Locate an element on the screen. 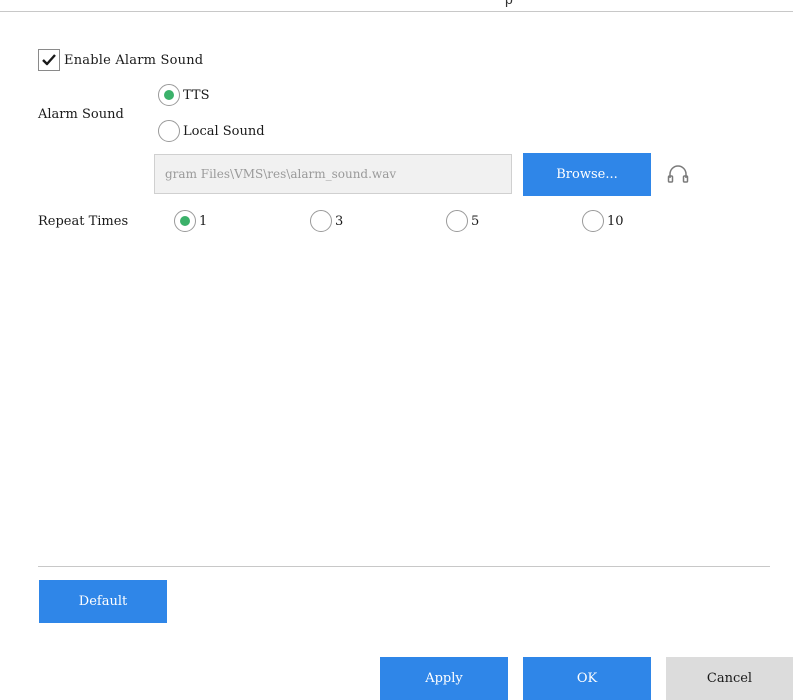  repeat-10-radio is located at coordinates (593, 221).